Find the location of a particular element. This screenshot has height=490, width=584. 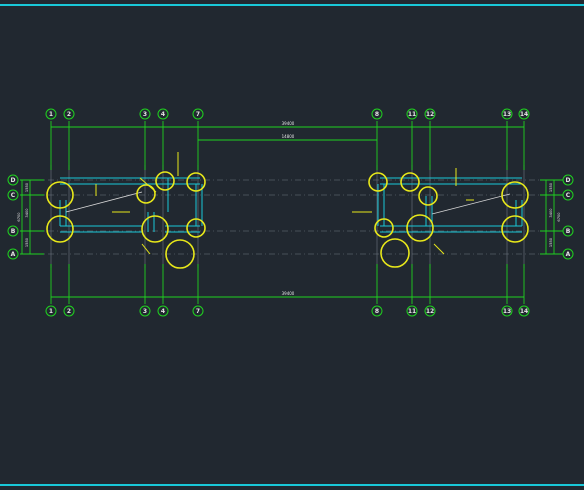

axis-bubble-bottom-text: 3 is located at coordinates (145, 311).